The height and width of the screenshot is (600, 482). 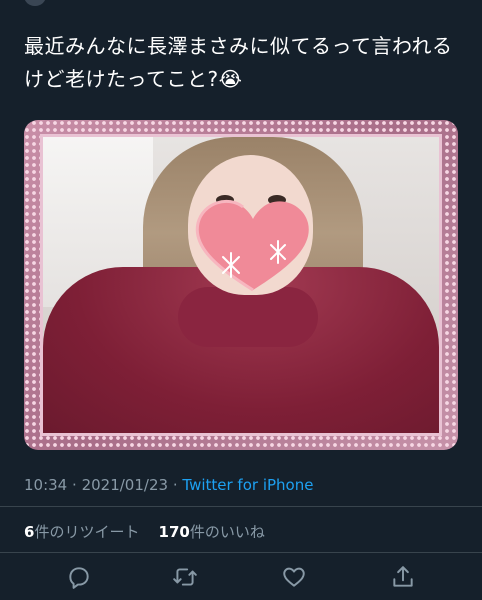 What do you see at coordinates (241, 506) in the screenshot?
I see `divider-top` at bounding box center [241, 506].